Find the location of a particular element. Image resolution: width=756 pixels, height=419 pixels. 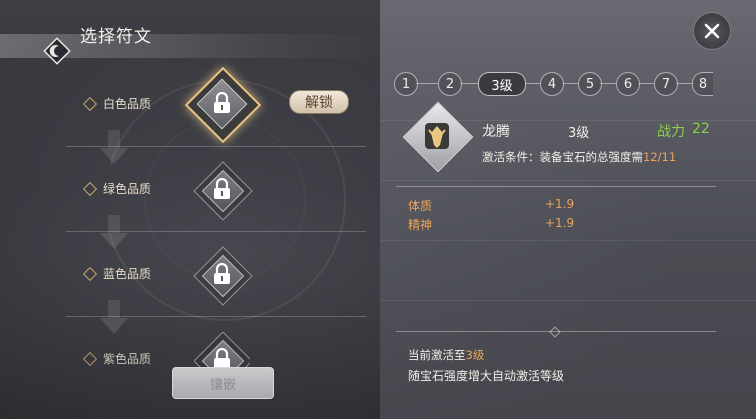

quality-row-white: 白色品质 is located at coordinates (117, 103).